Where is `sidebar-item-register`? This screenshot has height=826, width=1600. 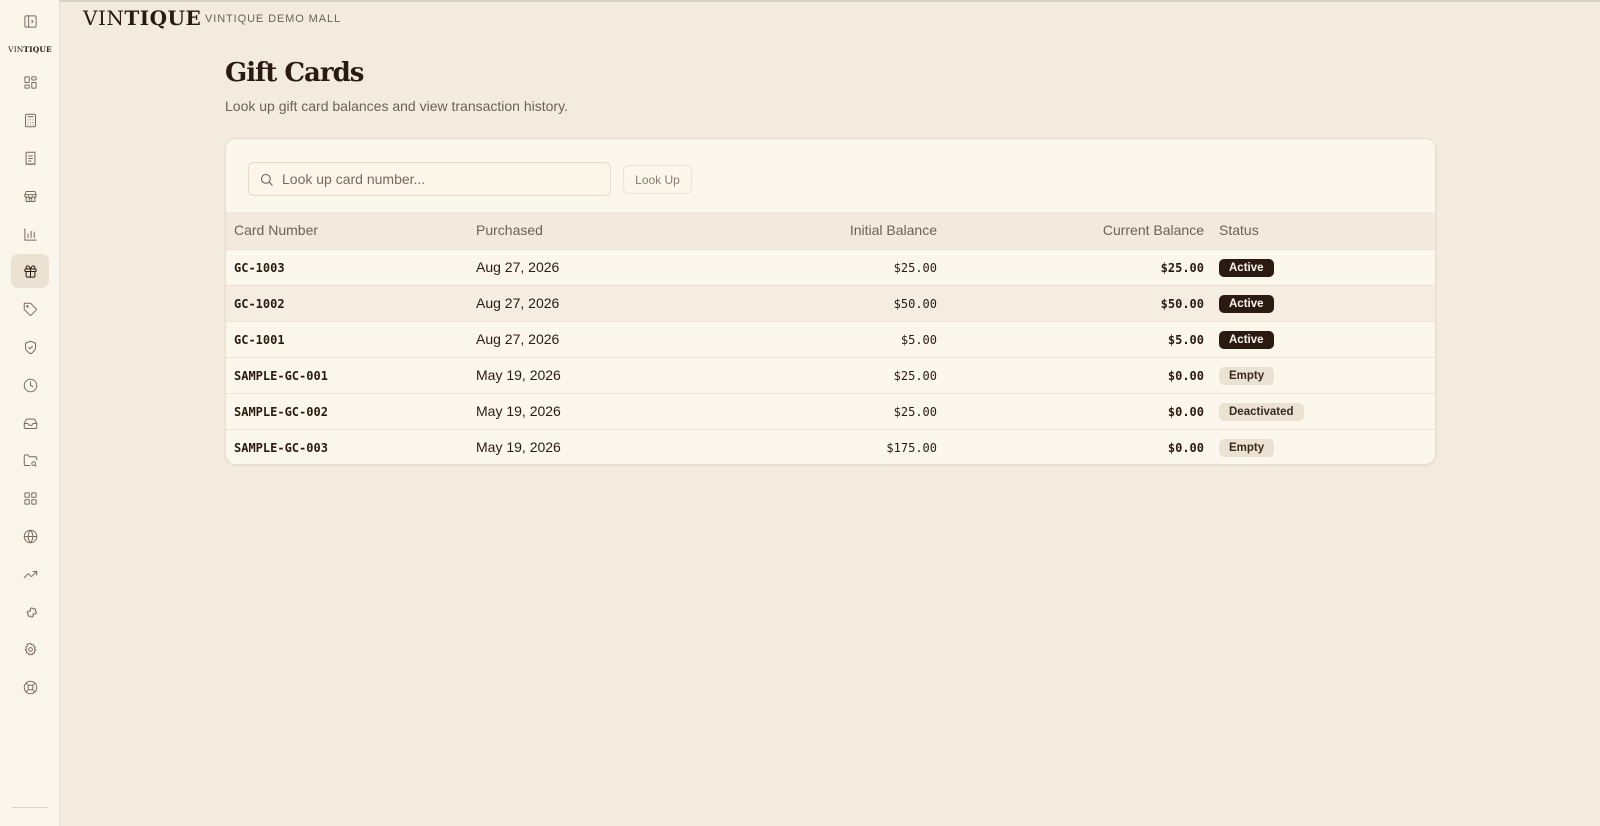 sidebar-item-register is located at coordinates (30, 120).